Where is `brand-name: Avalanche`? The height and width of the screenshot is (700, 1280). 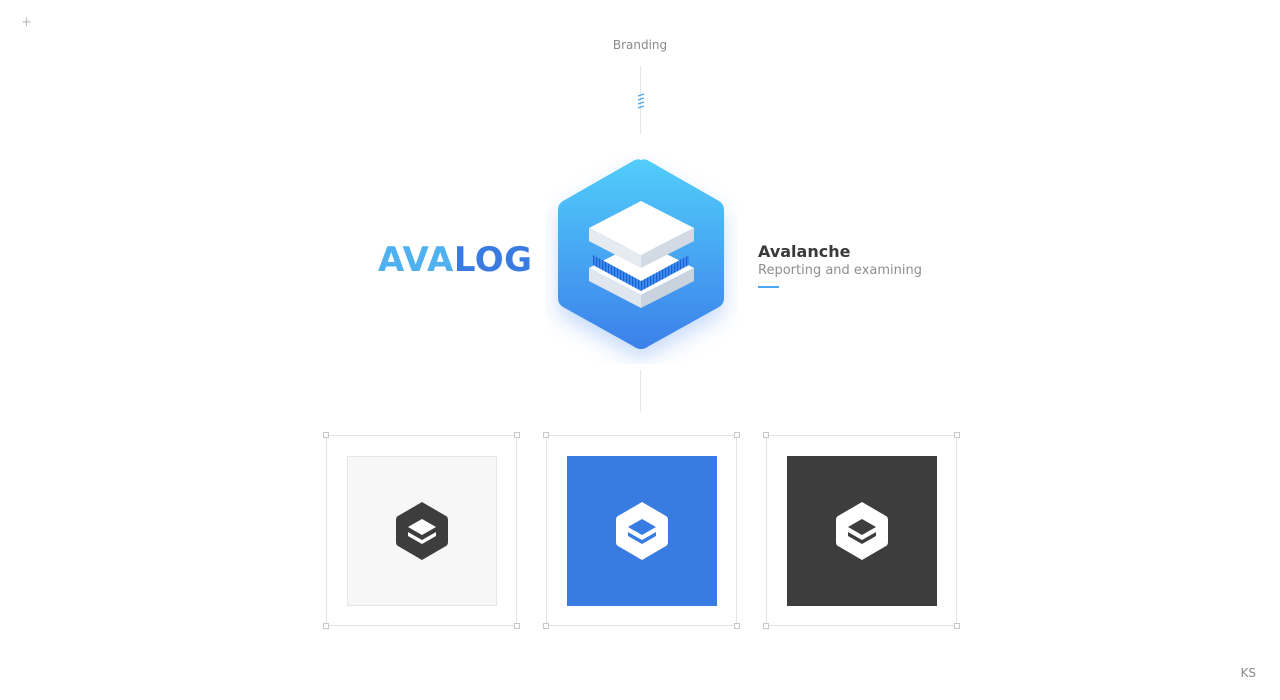
brand-name: Avalanche is located at coordinates (804, 251).